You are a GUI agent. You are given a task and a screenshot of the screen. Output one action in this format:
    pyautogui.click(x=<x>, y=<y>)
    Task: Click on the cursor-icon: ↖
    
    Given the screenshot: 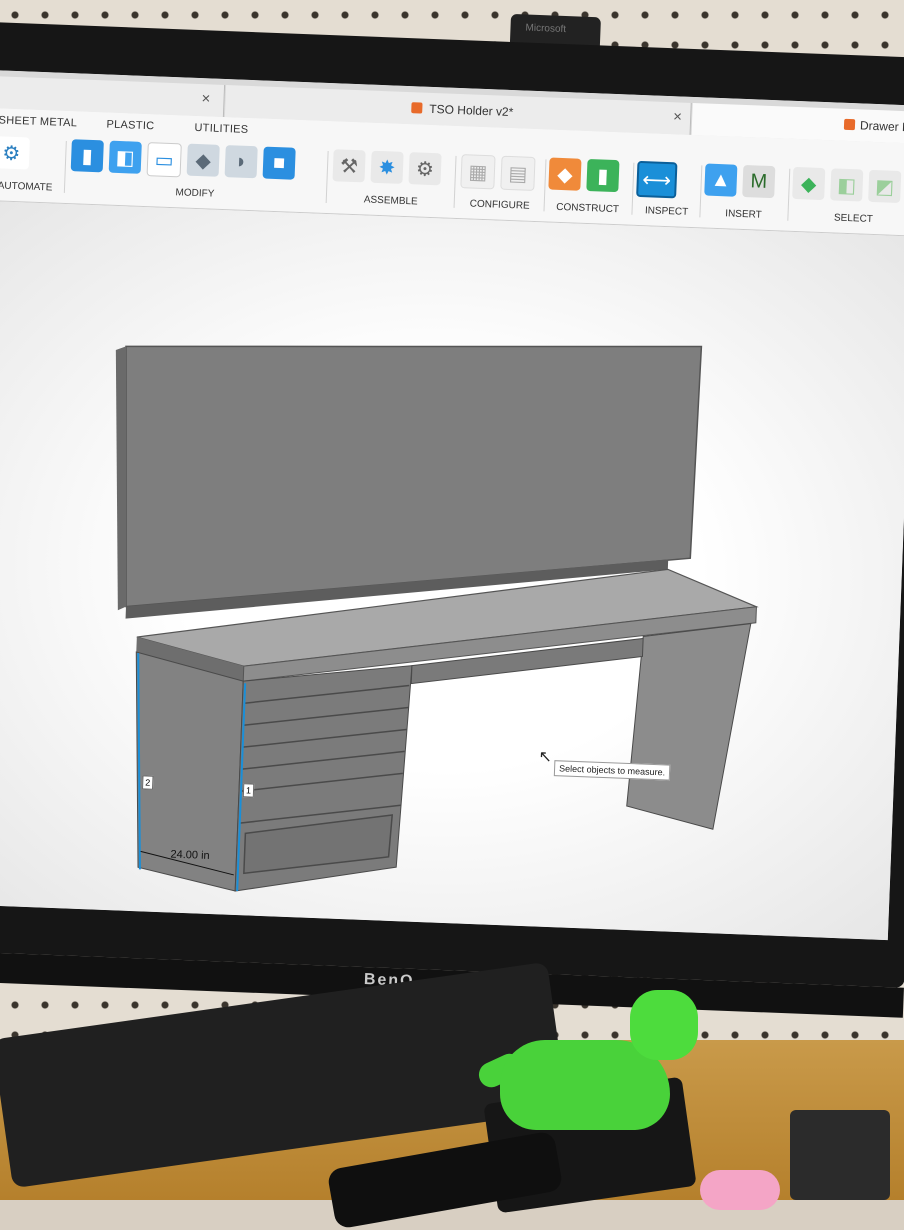 What is the action you would take?
    pyautogui.click(x=545, y=757)
    